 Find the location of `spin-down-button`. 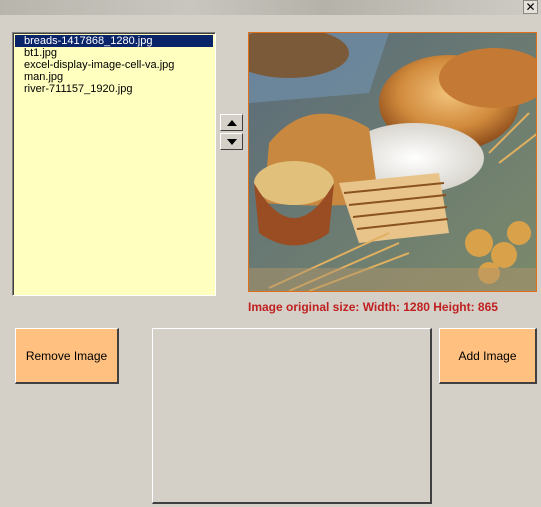

spin-down-button is located at coordinates (231, 141).